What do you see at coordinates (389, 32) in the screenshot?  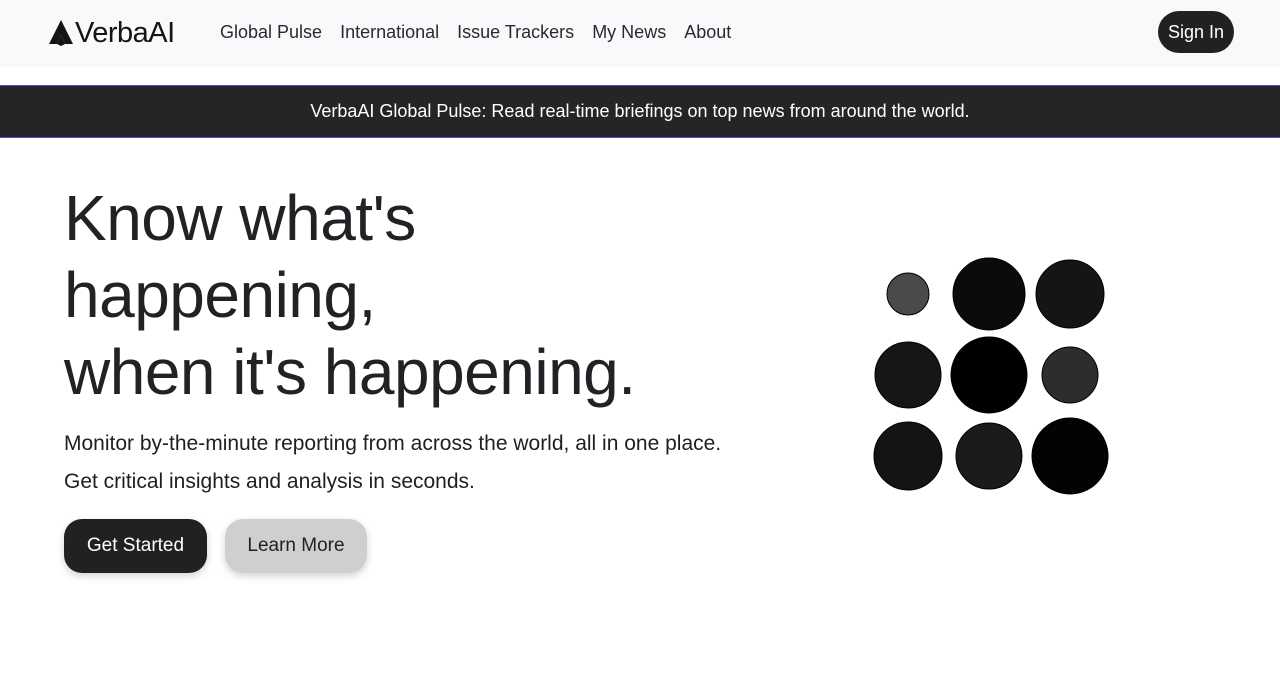 I see `nav-link-international: International` at bounding box center [389, 32].